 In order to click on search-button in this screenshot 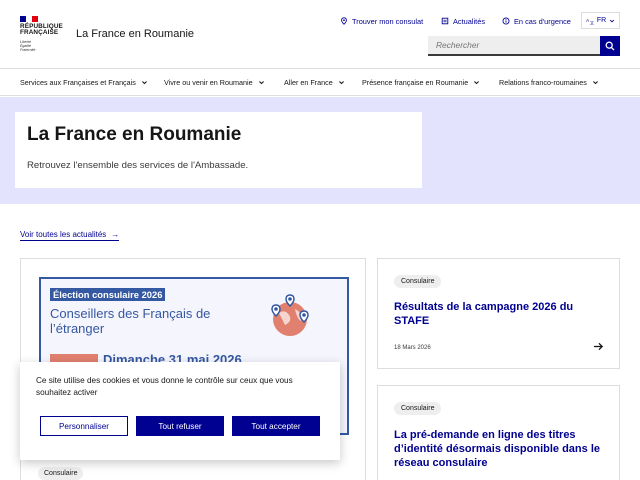, I will do `click(610, 46)`.